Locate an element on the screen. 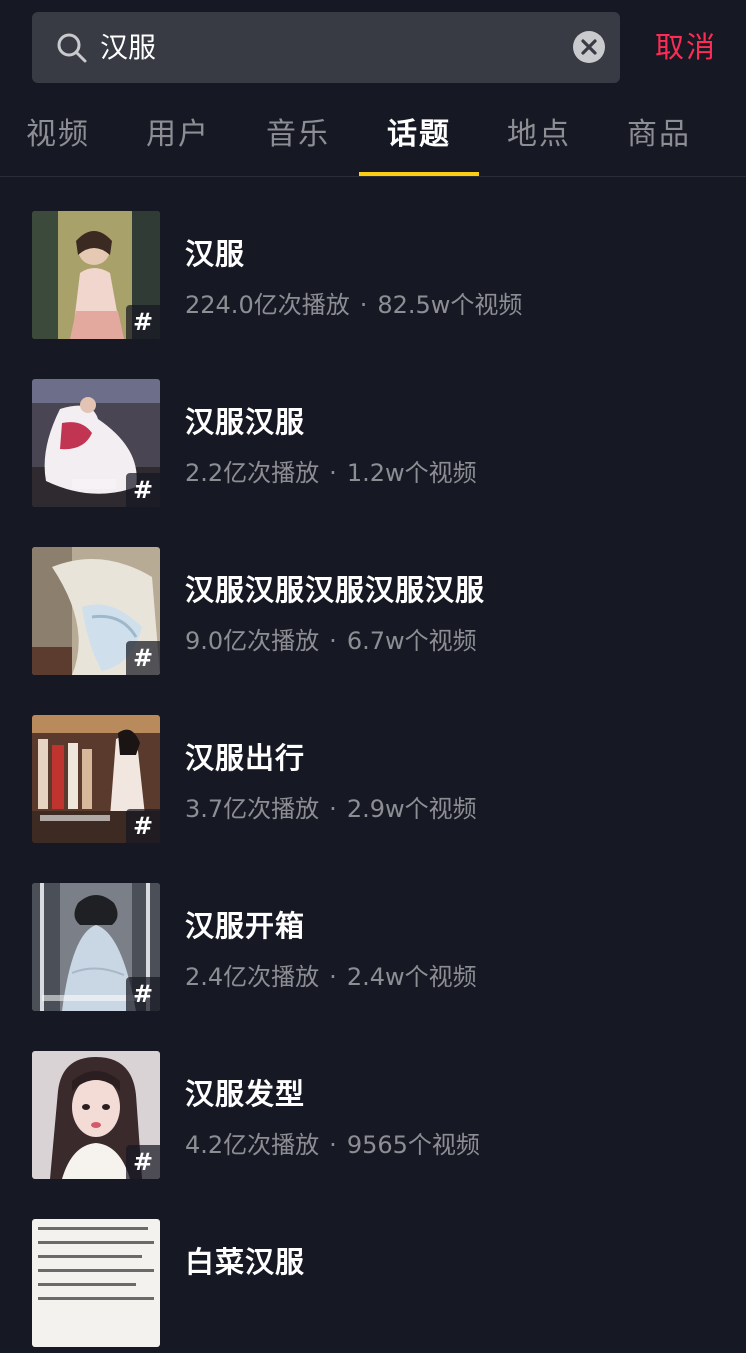 Image resolution: width=746 pixels, height=1353 pixels. tab-music: 音乐 is located at coordinates (298, 138).